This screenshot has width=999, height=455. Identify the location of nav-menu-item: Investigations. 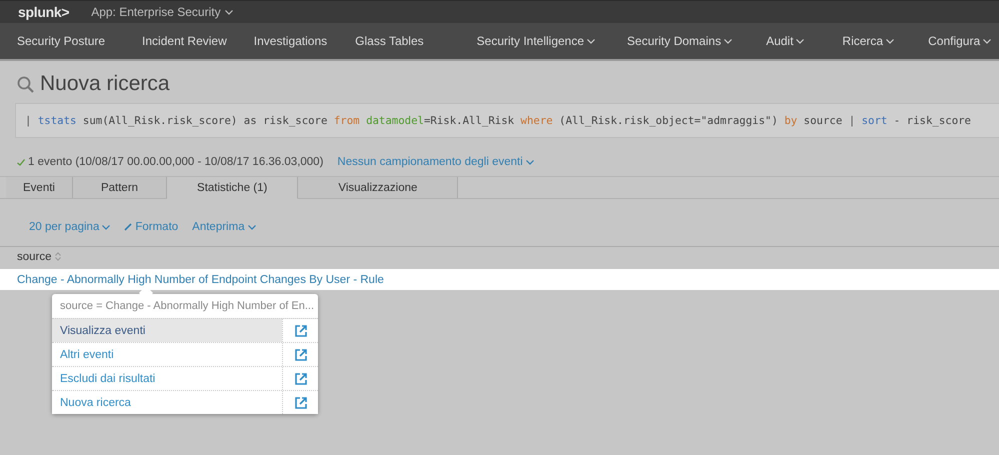
(291, 41).